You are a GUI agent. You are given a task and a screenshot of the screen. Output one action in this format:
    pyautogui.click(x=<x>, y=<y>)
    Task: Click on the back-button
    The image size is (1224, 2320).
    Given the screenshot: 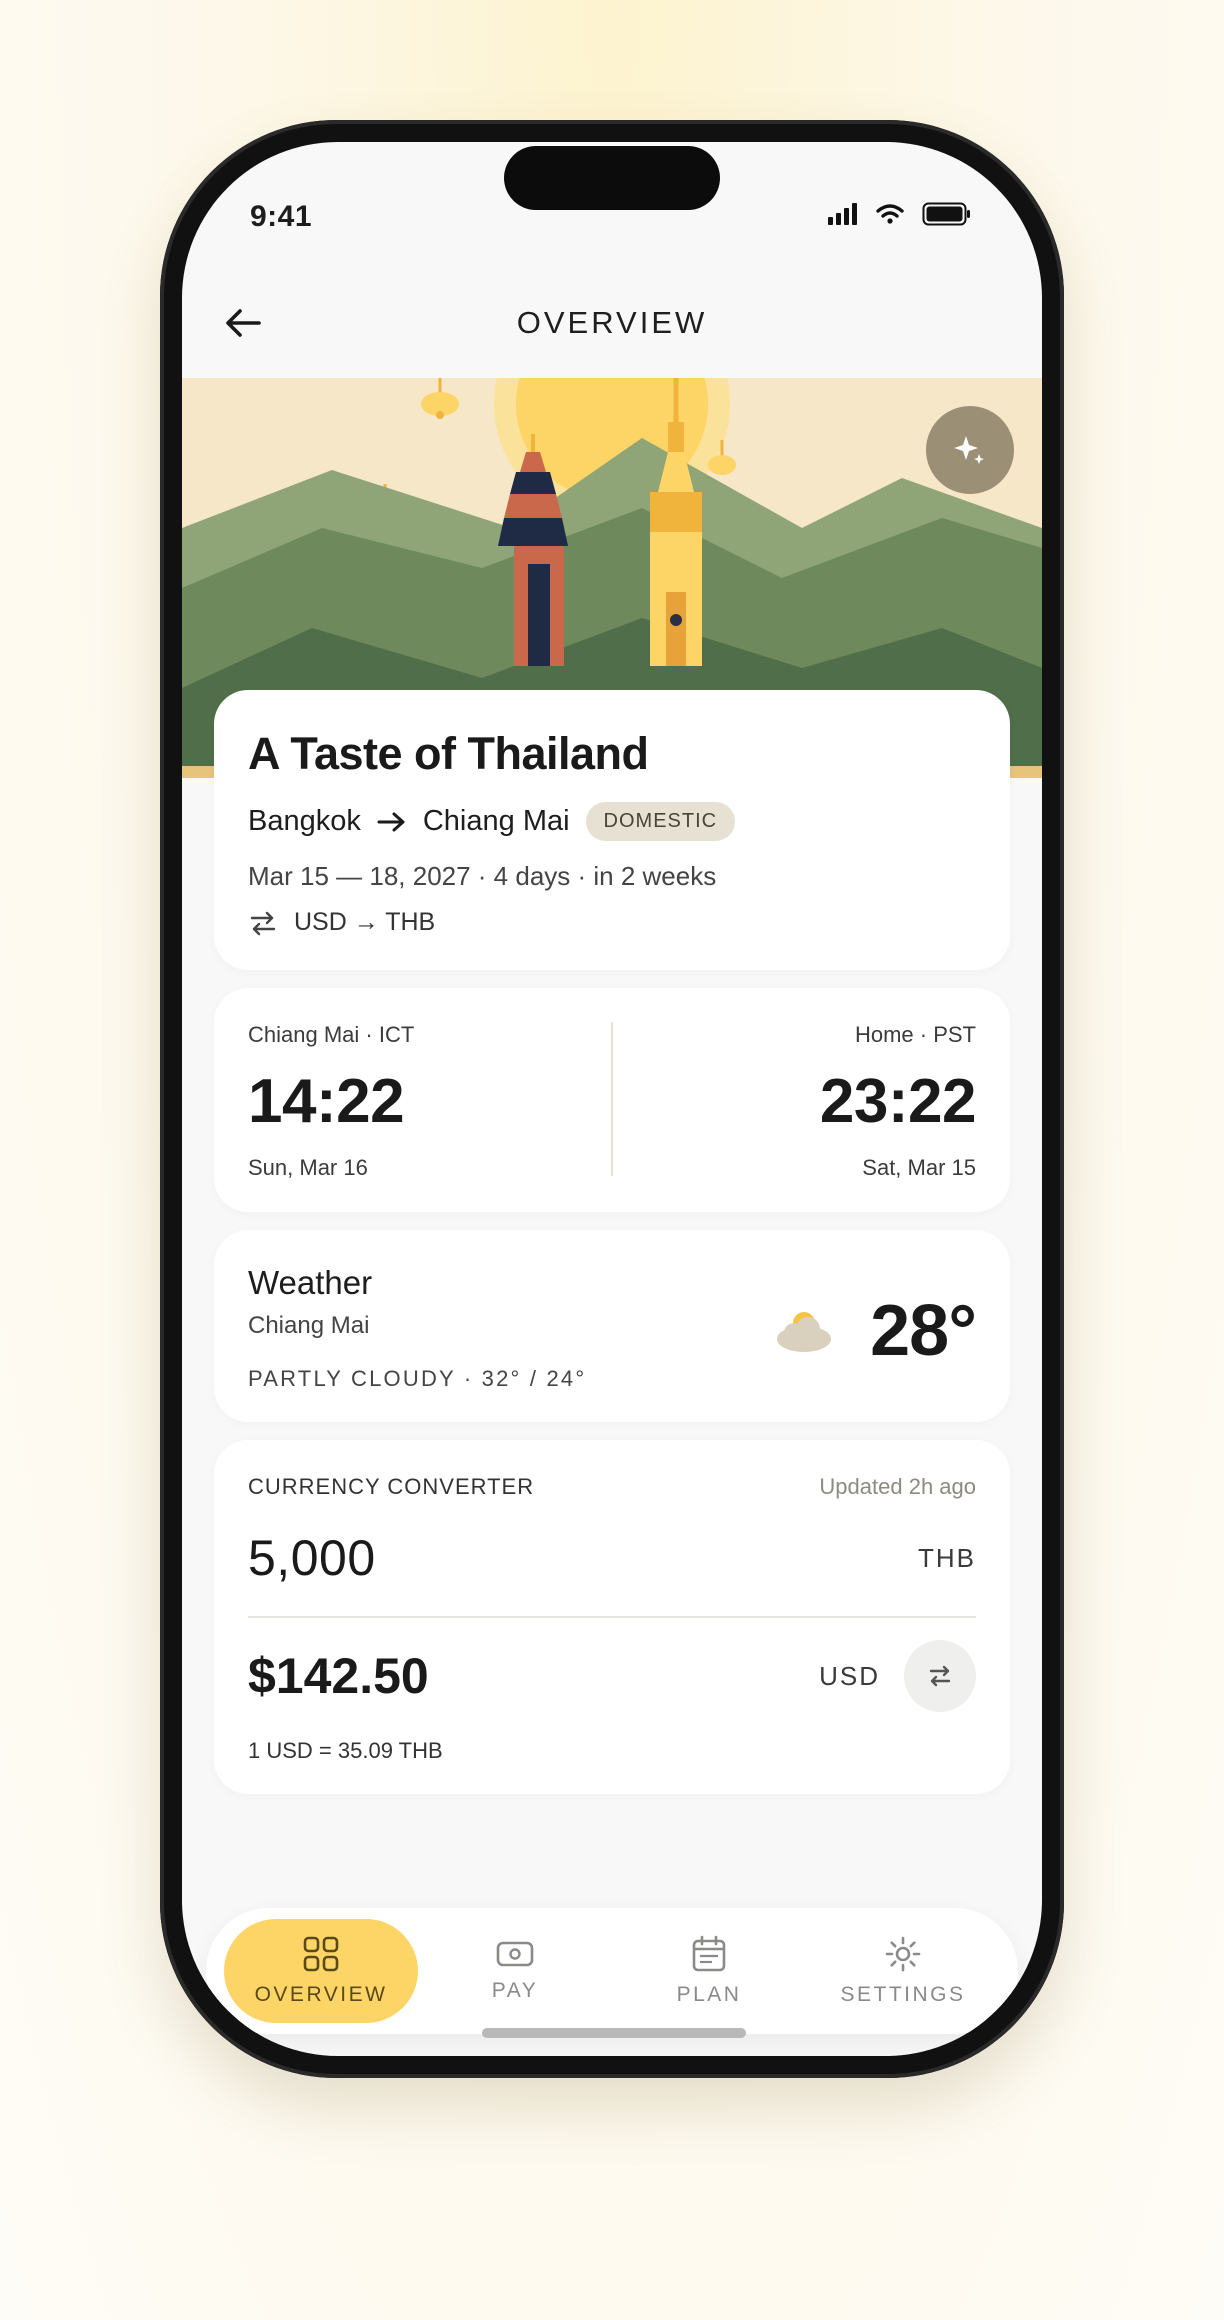 What is the action you would take?
    pyautogui.click(x=243, y=323)
    